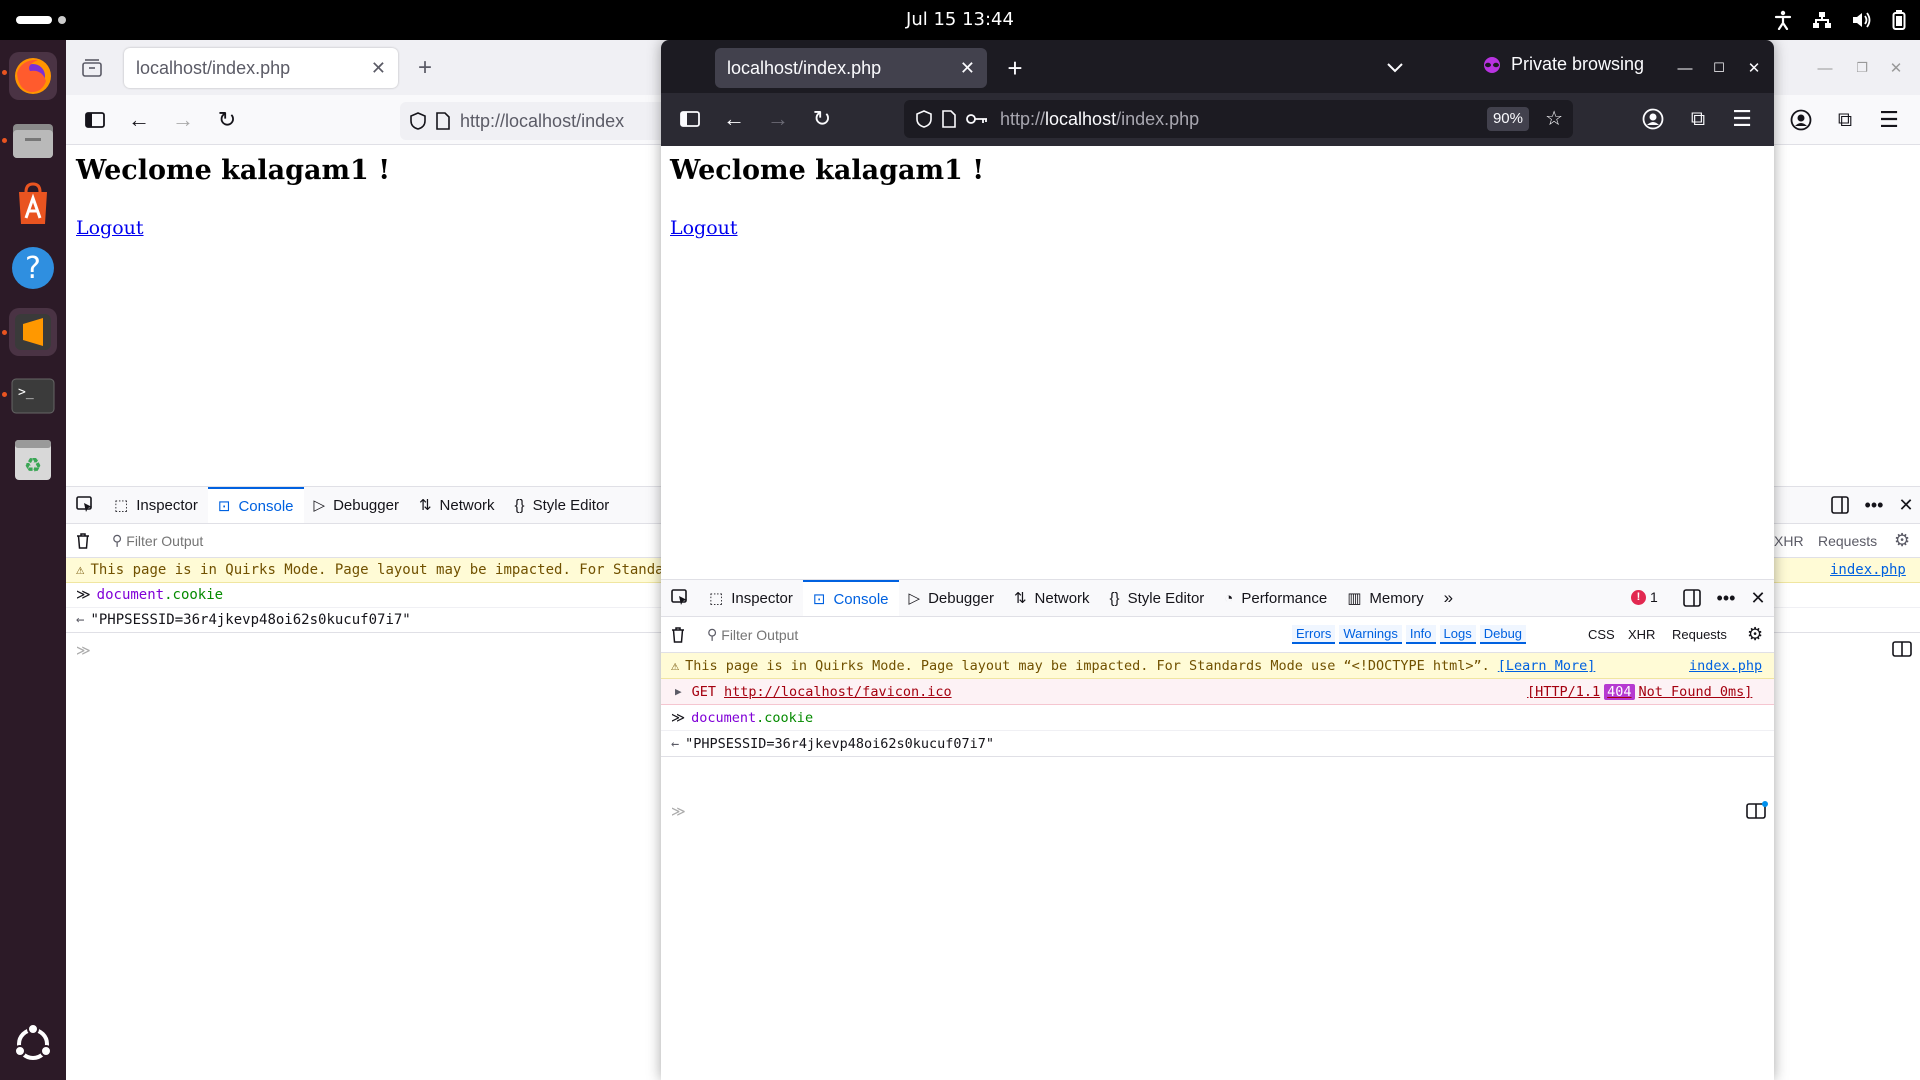 Image resolution: width=1920 pixels, height=1080 pixels. I want to click on bookmark-star-icon: ☆, so click(1554, 118).